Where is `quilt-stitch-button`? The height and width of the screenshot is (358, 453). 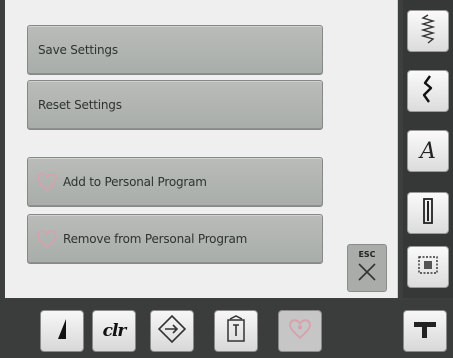
quilt-stitch-button is located at coordinates (428, 267).